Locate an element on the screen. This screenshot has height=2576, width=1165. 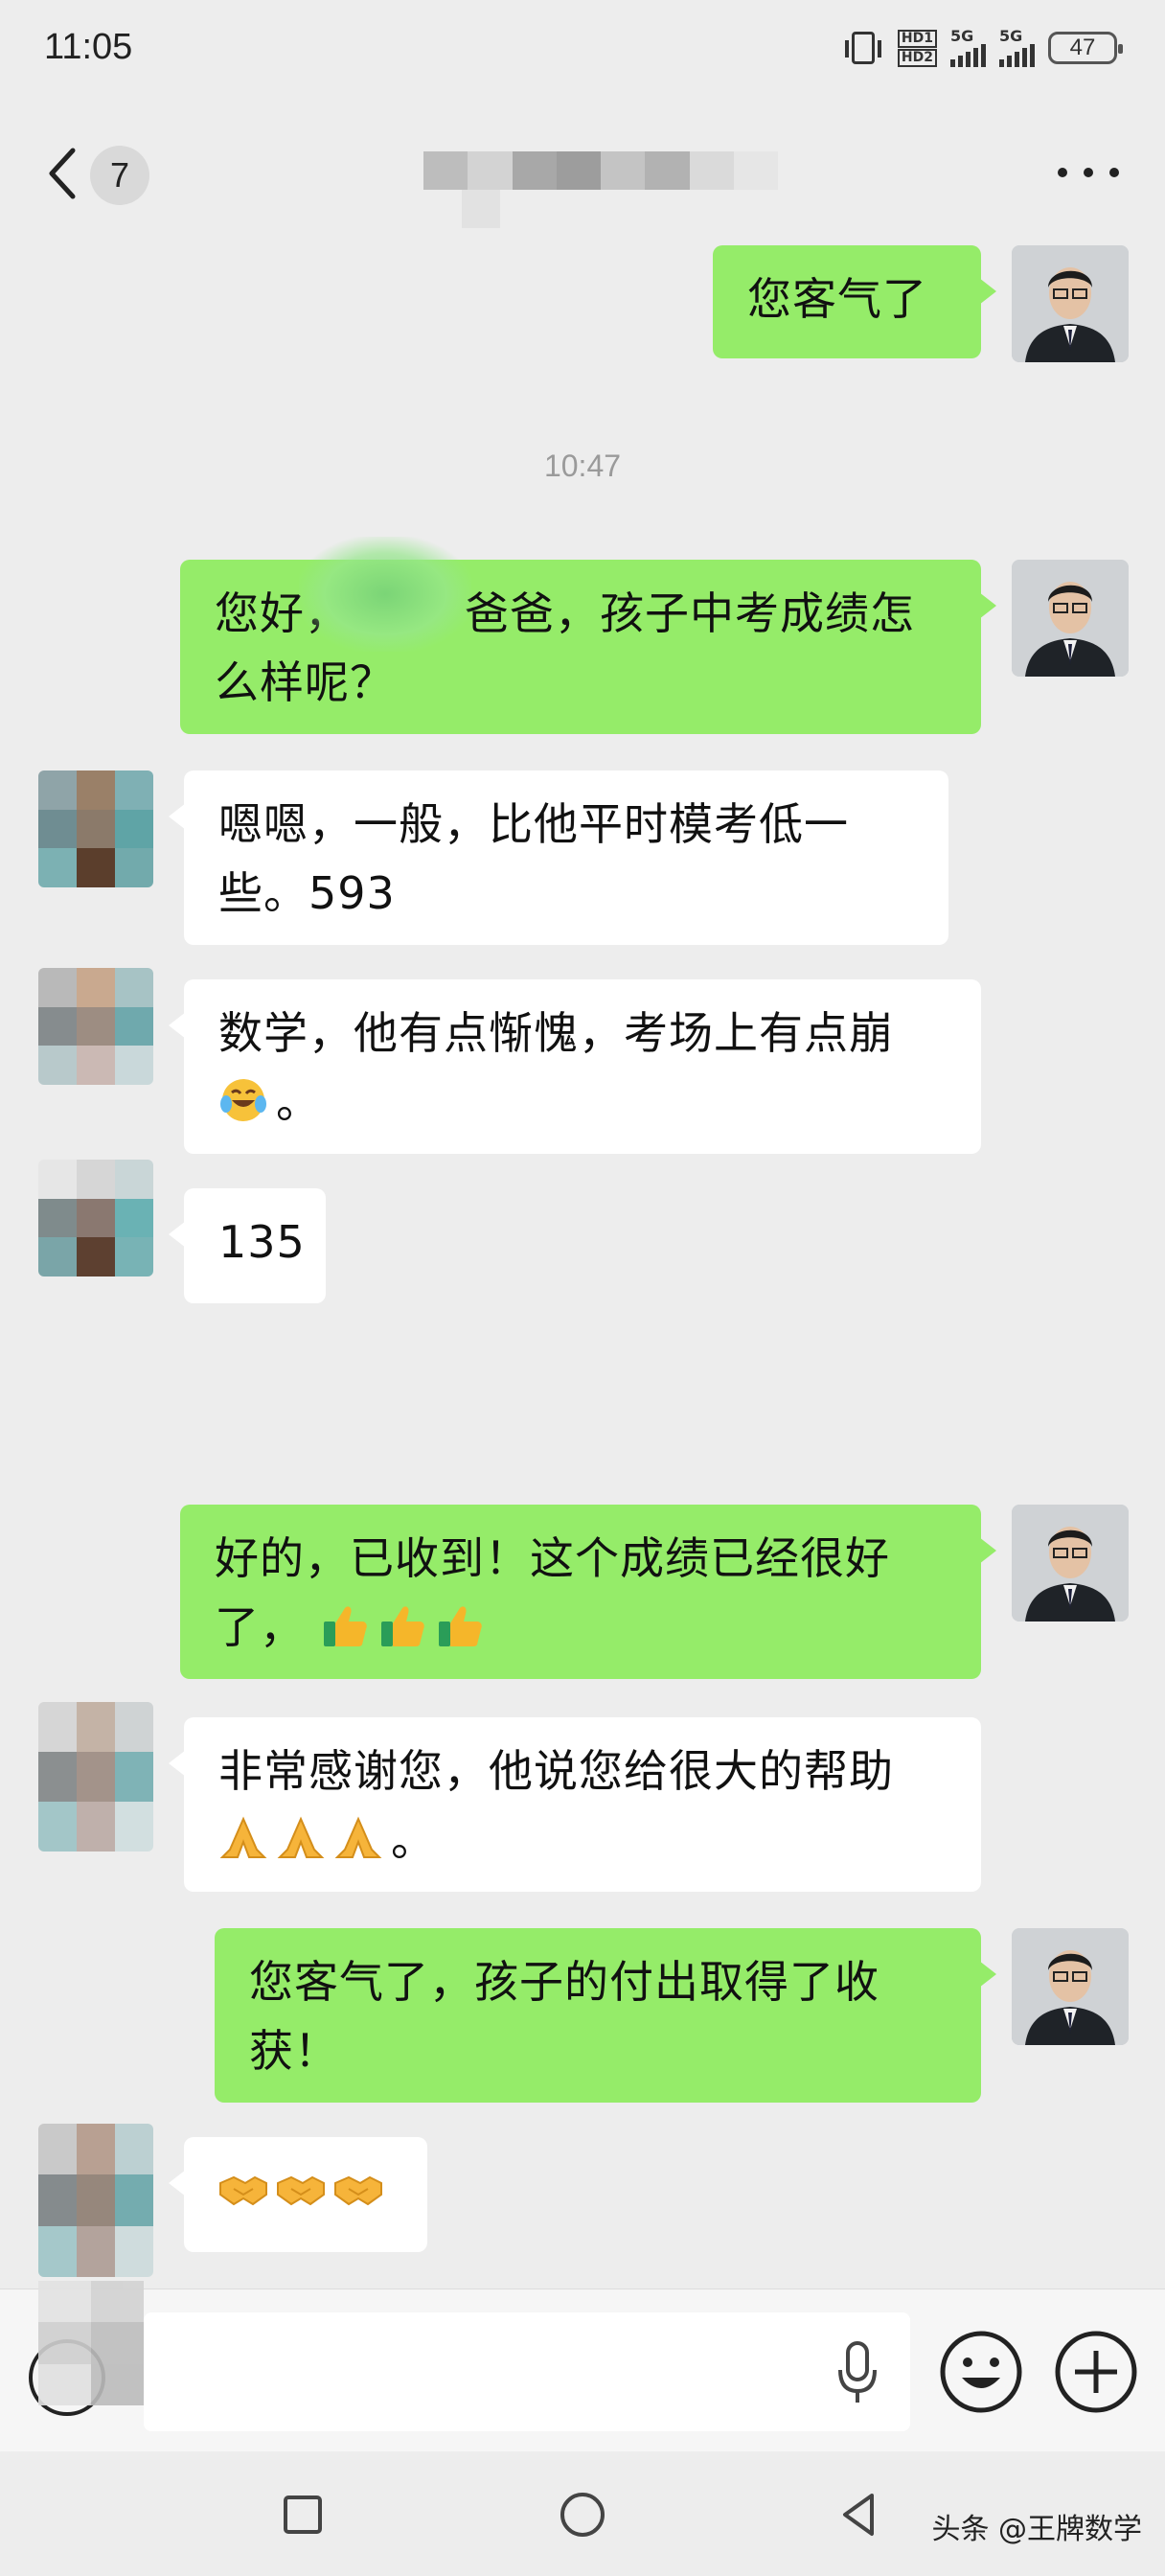
hd-voice-icon: HD1 HD2 is located at coordinates (917, 48).